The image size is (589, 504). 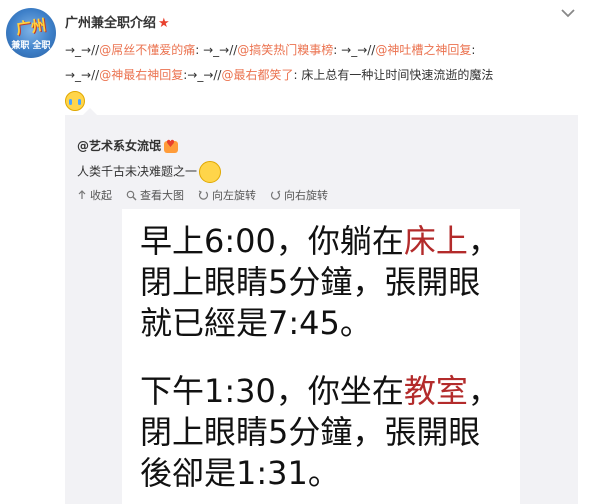 I want to click on post-body-text: : 床上总有一种让时间快速流逝的魔法, so click(x=393, y=75).